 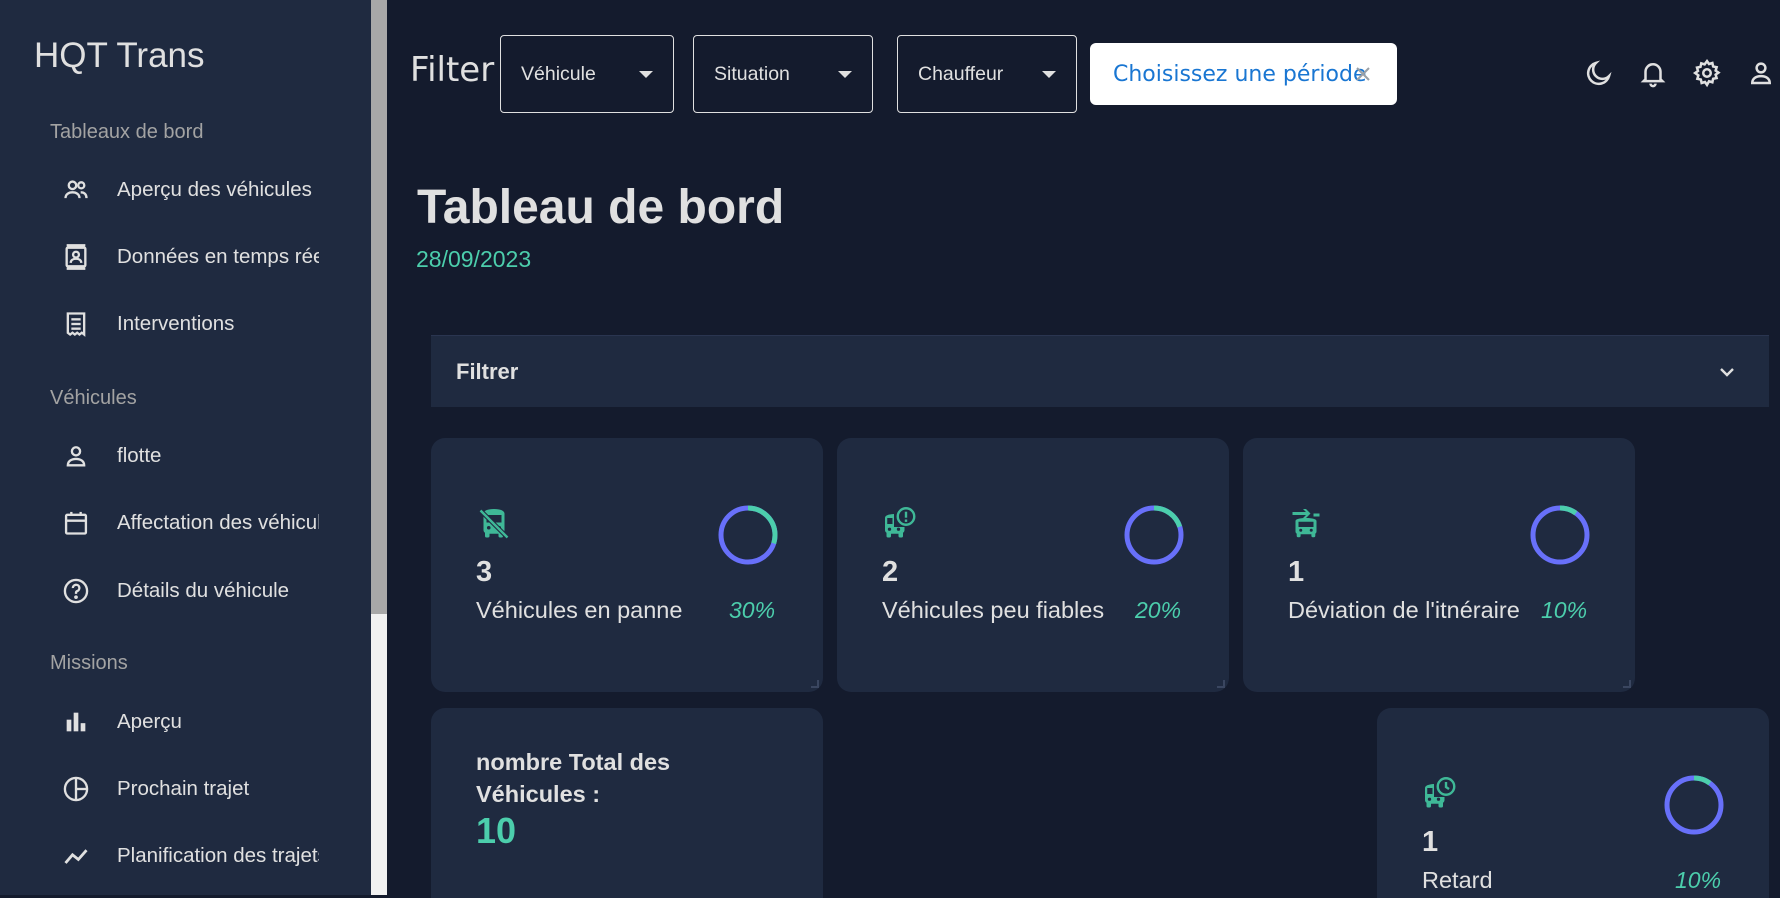 What do you see at coordinates (961, 73) in the screenshot?
I see `dropdown-label: Chauffeur` at bounding box center [961, 73].